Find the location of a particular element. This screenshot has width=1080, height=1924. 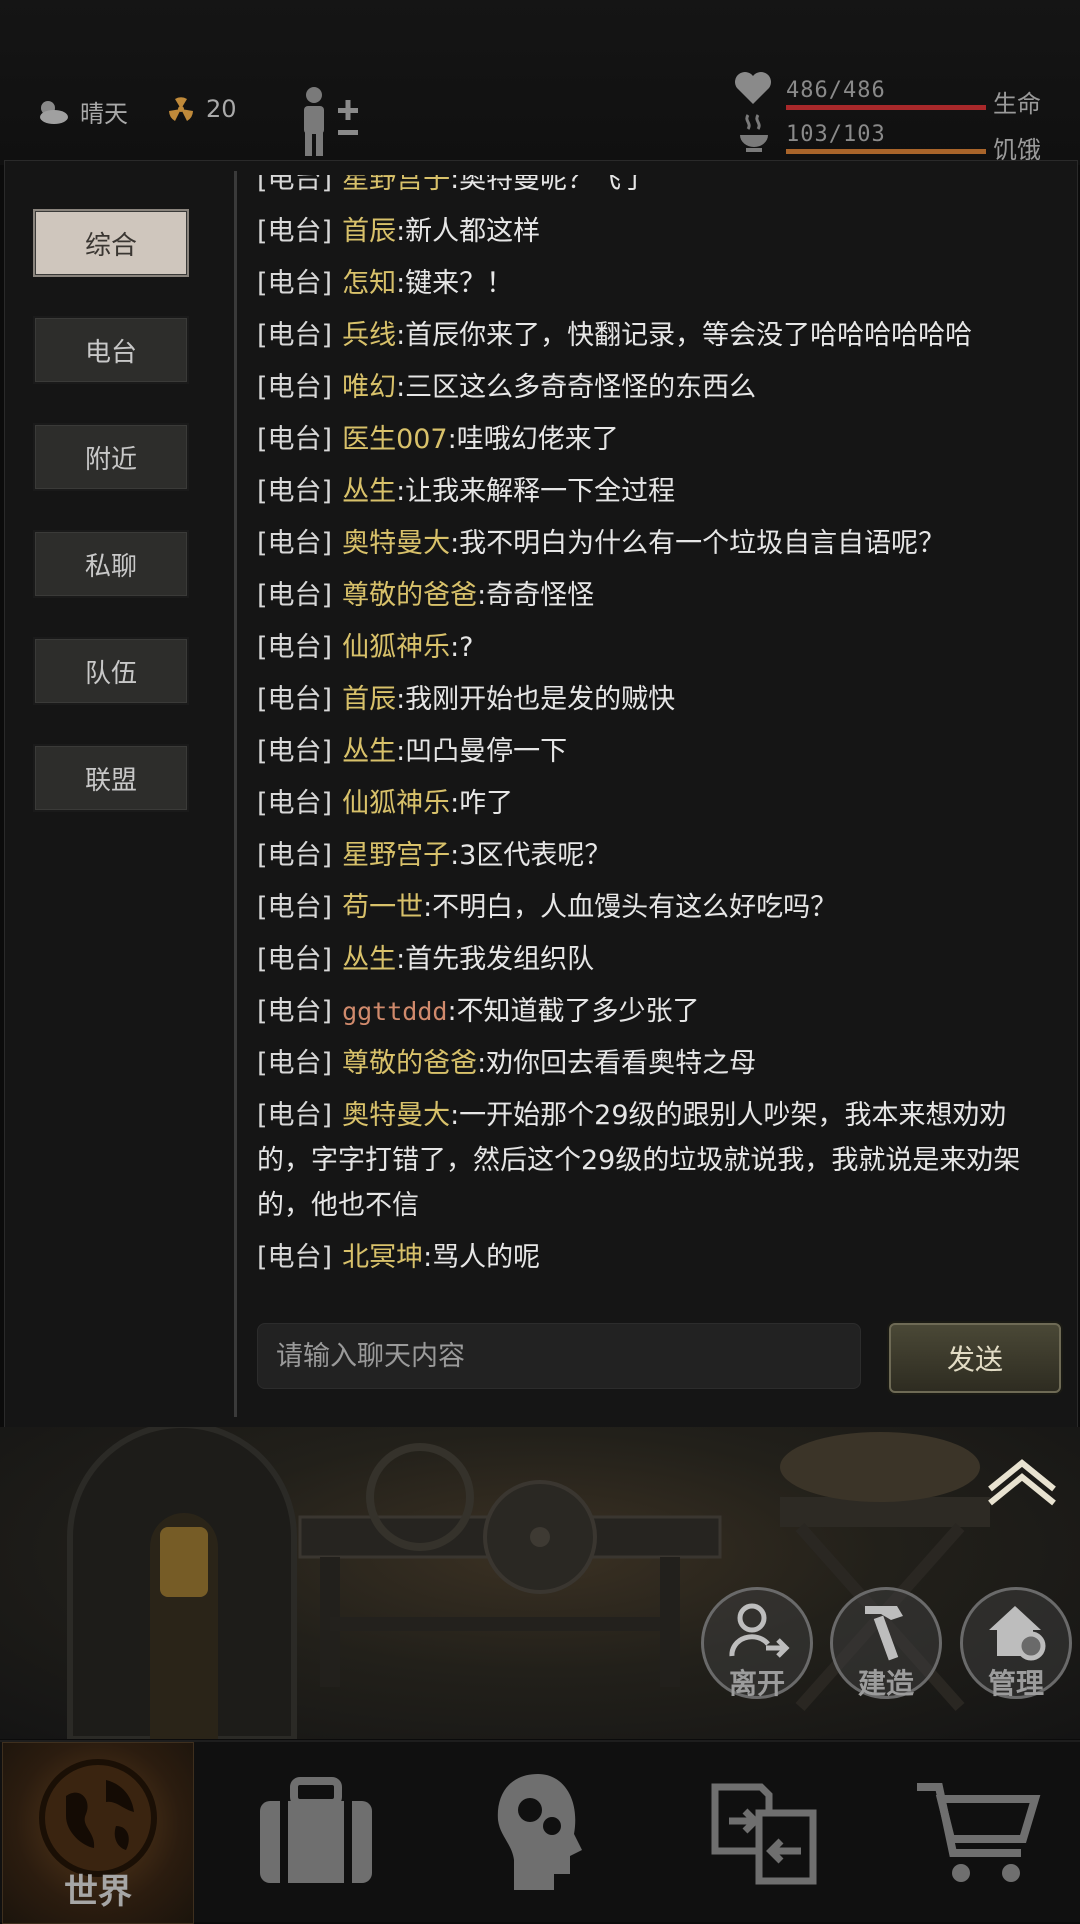

tab-4: 队伍 is located at coordinates (111, 671).